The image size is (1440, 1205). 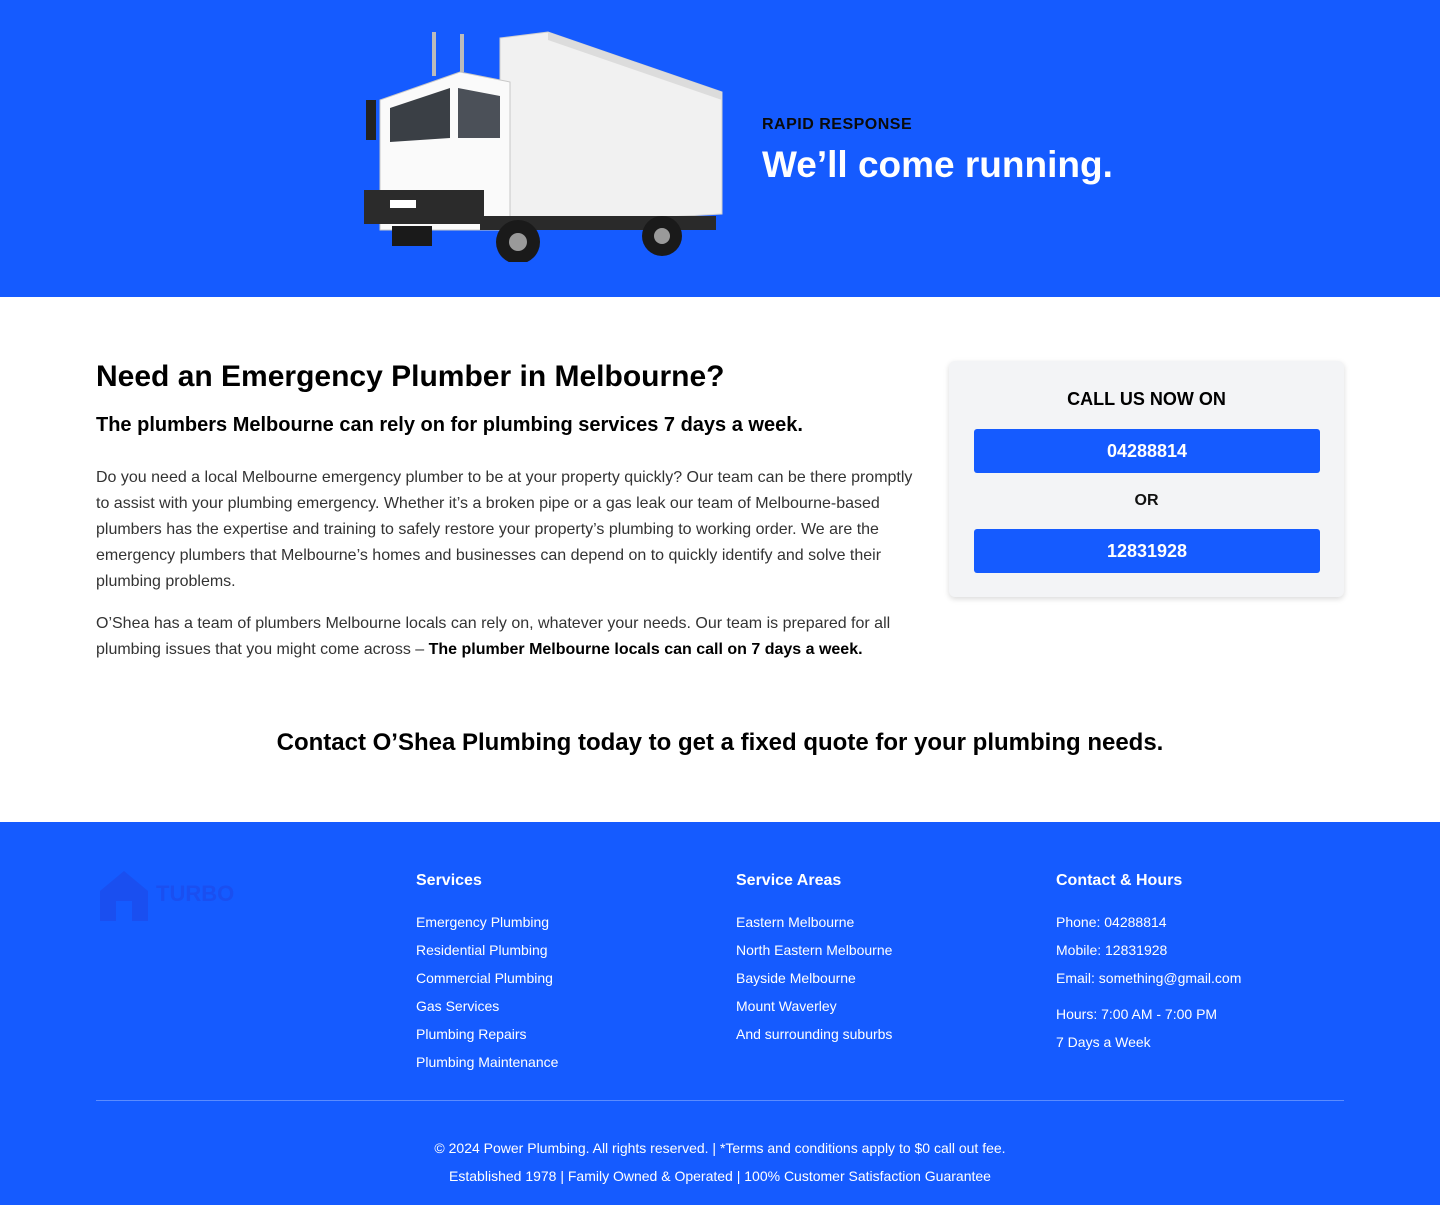 I want to click on contact-email: Email: something@gmail.com, so click(x=1148, y=978).